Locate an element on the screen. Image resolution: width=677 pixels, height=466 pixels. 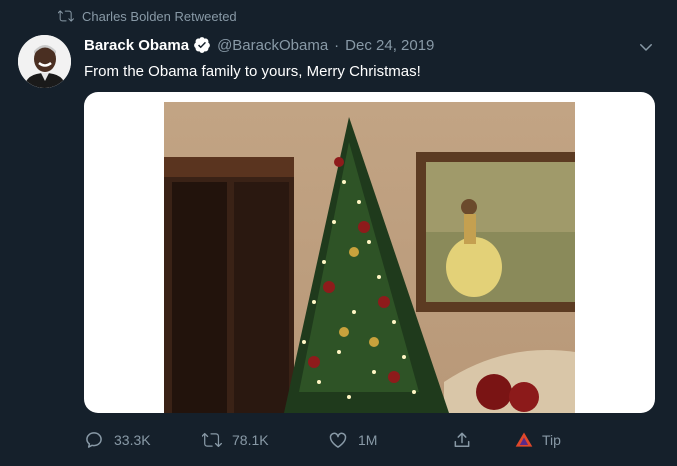
retweet-context: Charles Bolden Retweeted is located at coordinates (147, 16).